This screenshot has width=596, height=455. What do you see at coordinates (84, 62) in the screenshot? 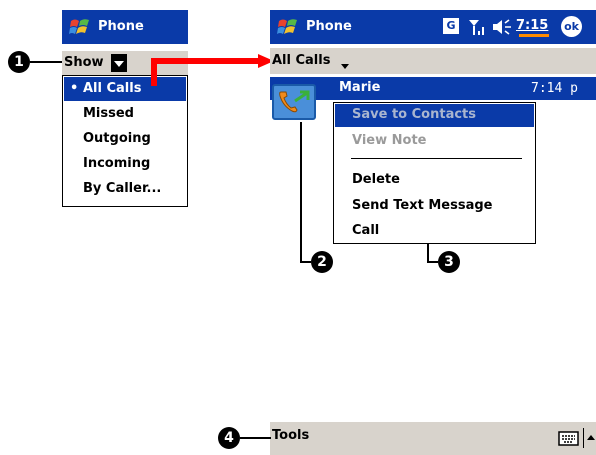
I see `show-label: Show` at bounding box center [84, 62].